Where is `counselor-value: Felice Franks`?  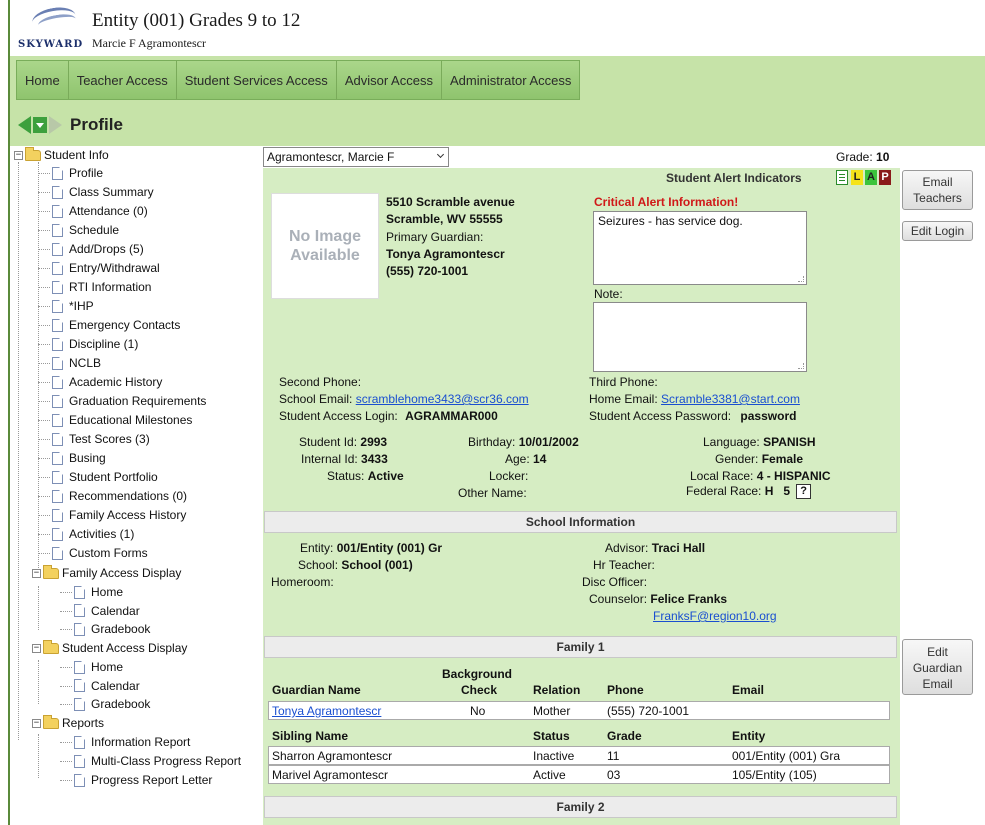
counselor-value: Felice Franks is located at coordinates (689, 599).